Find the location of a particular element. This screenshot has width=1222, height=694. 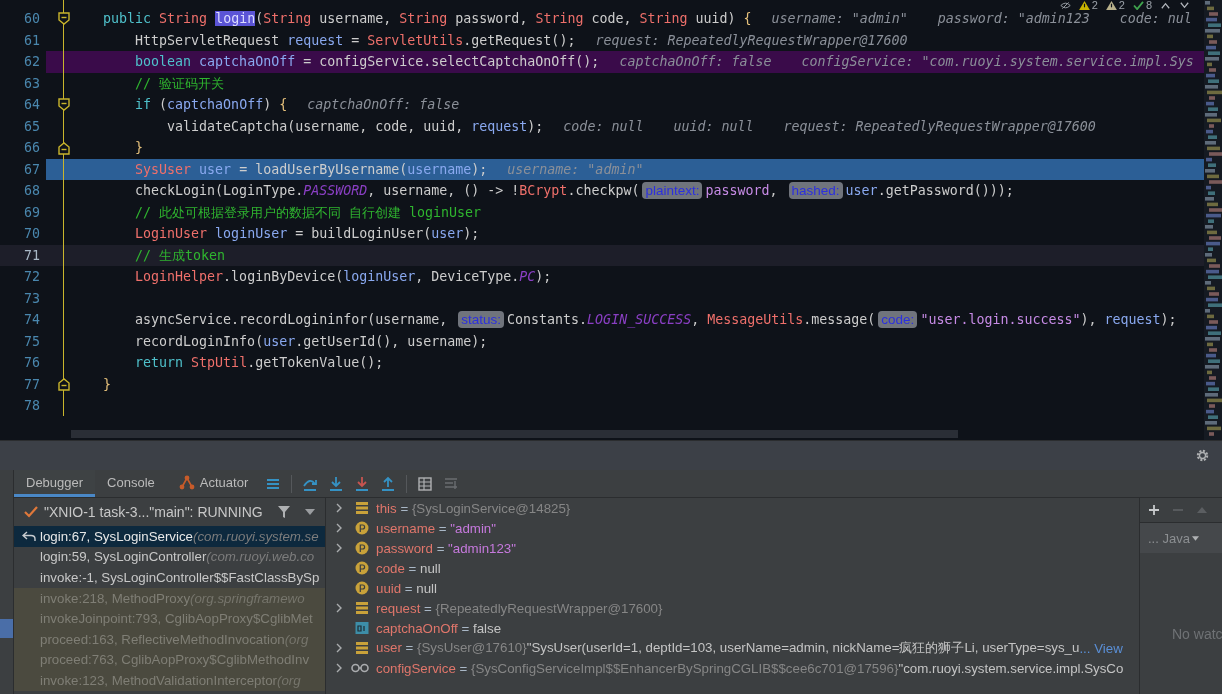

code-text: SysUser user = loadUserByUsername(username); is located at coordinates (311, 169).